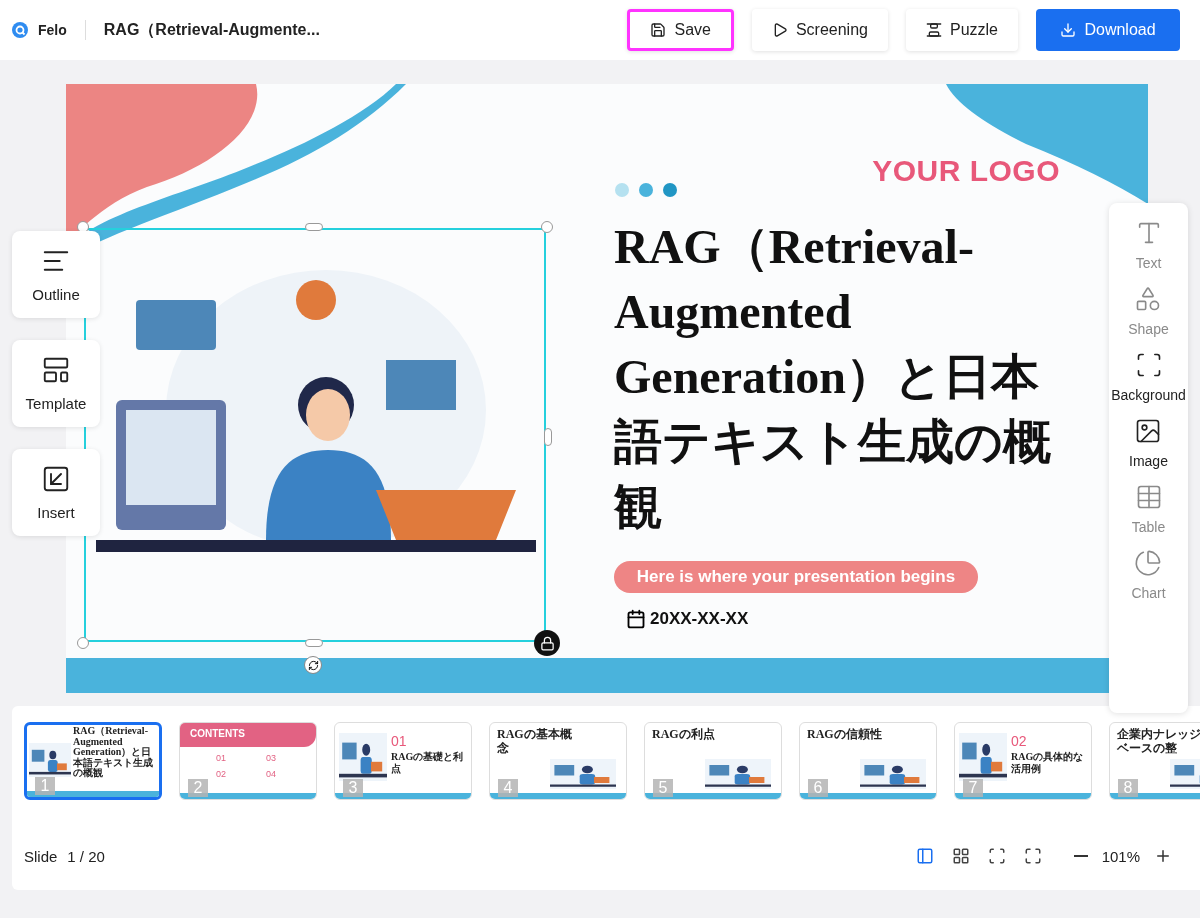  I want to click on slide-number: 8, so click(1128, 788).